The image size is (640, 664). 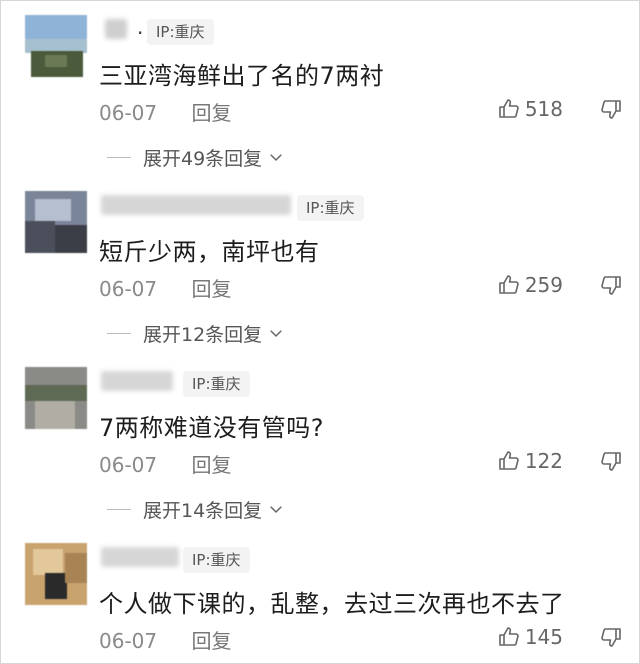 I want to click on like-count: 259, so click(x=543, y=285).